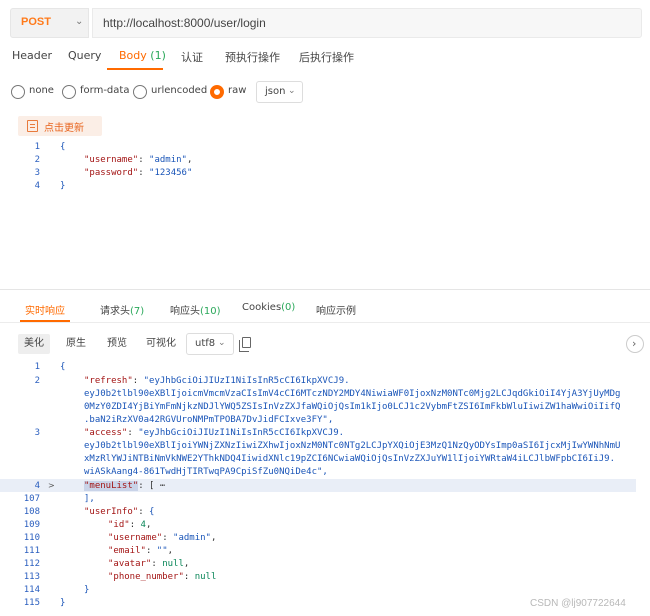  Describe the element at coordinates (336, 309) in the screenshot. I see `tab-response-examples: 响应示例` at that location.